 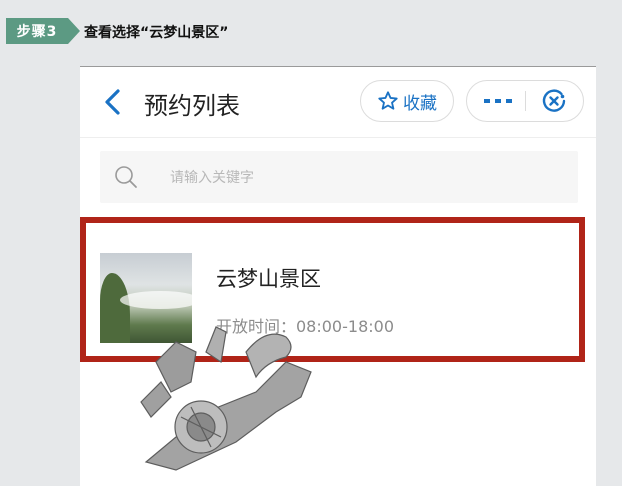 What do you see at coordinates (115, 308) in the screenshot?
I see `thumbnail-tree` at bounding box center [115, 308].